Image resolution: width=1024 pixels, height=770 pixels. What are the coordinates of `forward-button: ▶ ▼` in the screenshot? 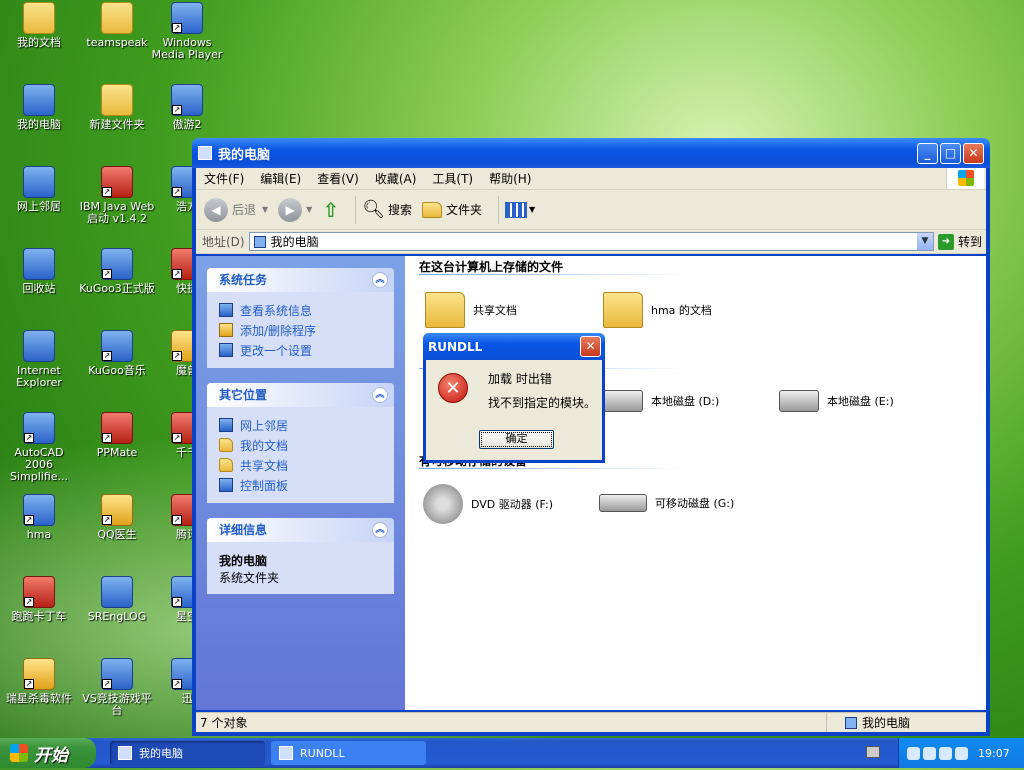 It's located at (295, 209).